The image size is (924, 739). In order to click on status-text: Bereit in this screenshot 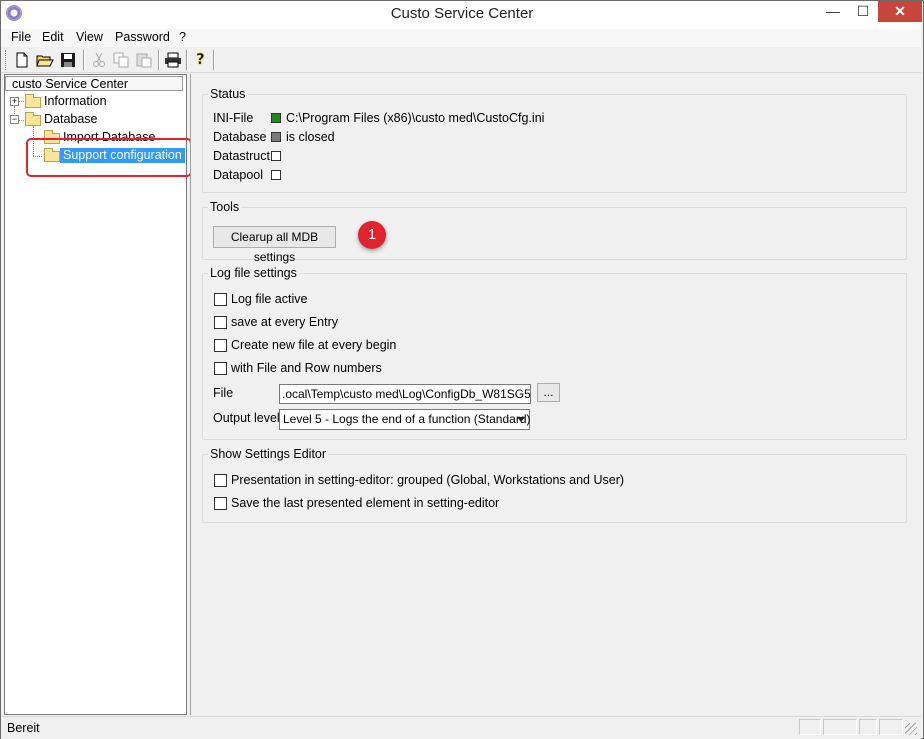, I will do `click(23, 728)`.